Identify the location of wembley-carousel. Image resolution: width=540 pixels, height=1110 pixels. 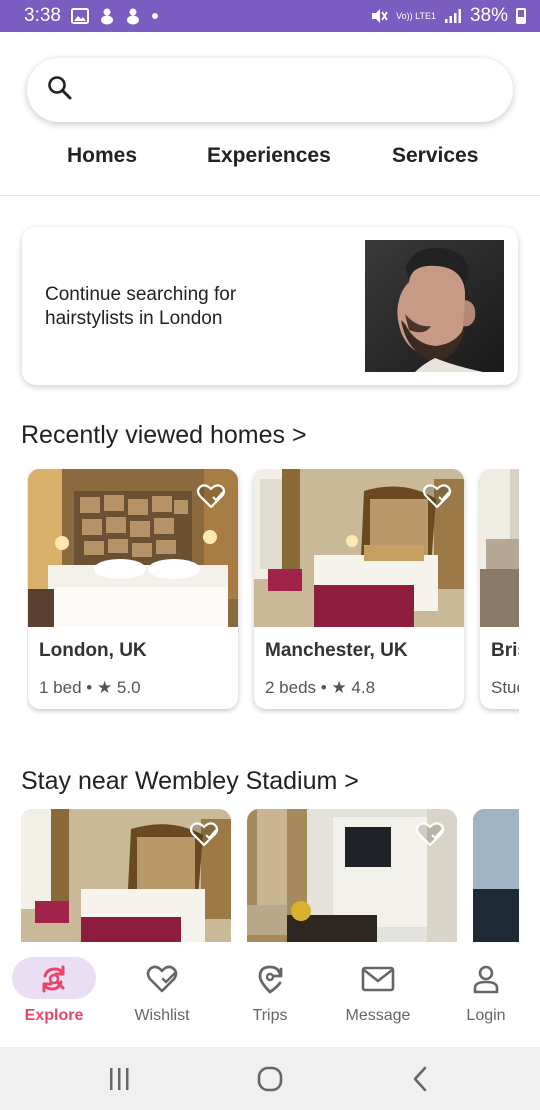
(270, 875).